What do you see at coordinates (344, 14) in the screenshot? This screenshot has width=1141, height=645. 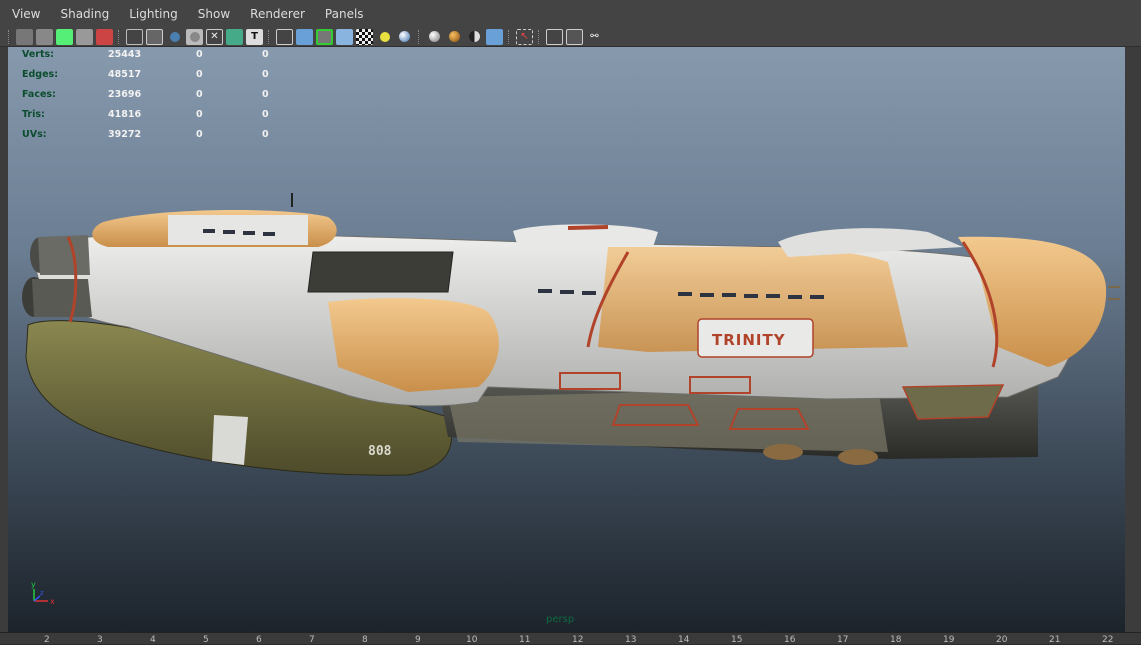 I see `menu-panels: Panels` at bounding box center [344, 14].